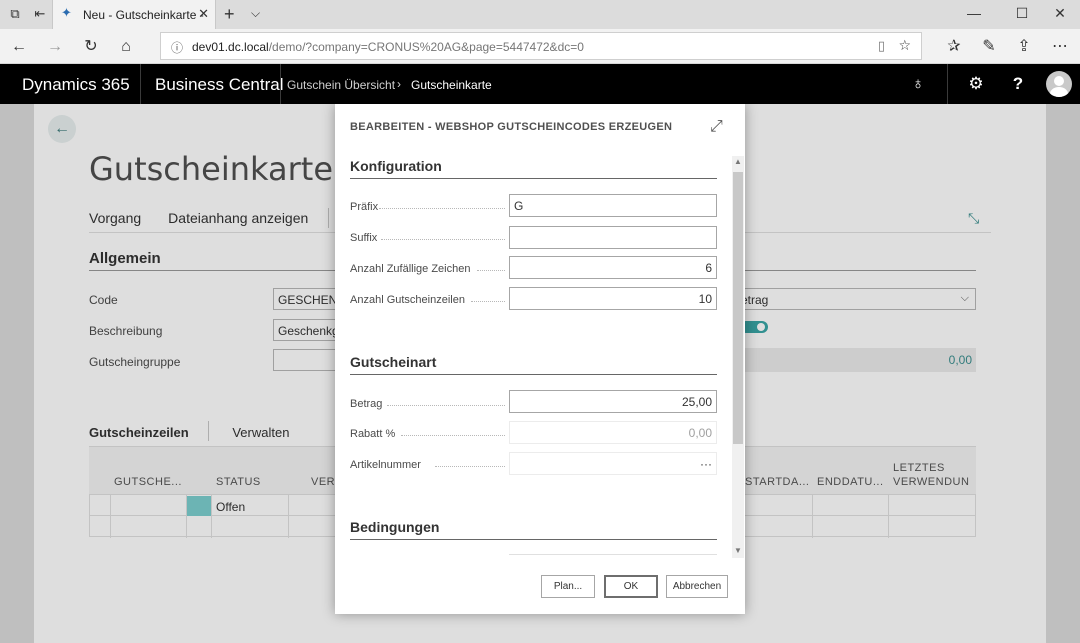  What do you see at coordinates (1022, 13) in the screenshot?
I see `maximize-icon: ☐` at bounding box center [1022, 13].